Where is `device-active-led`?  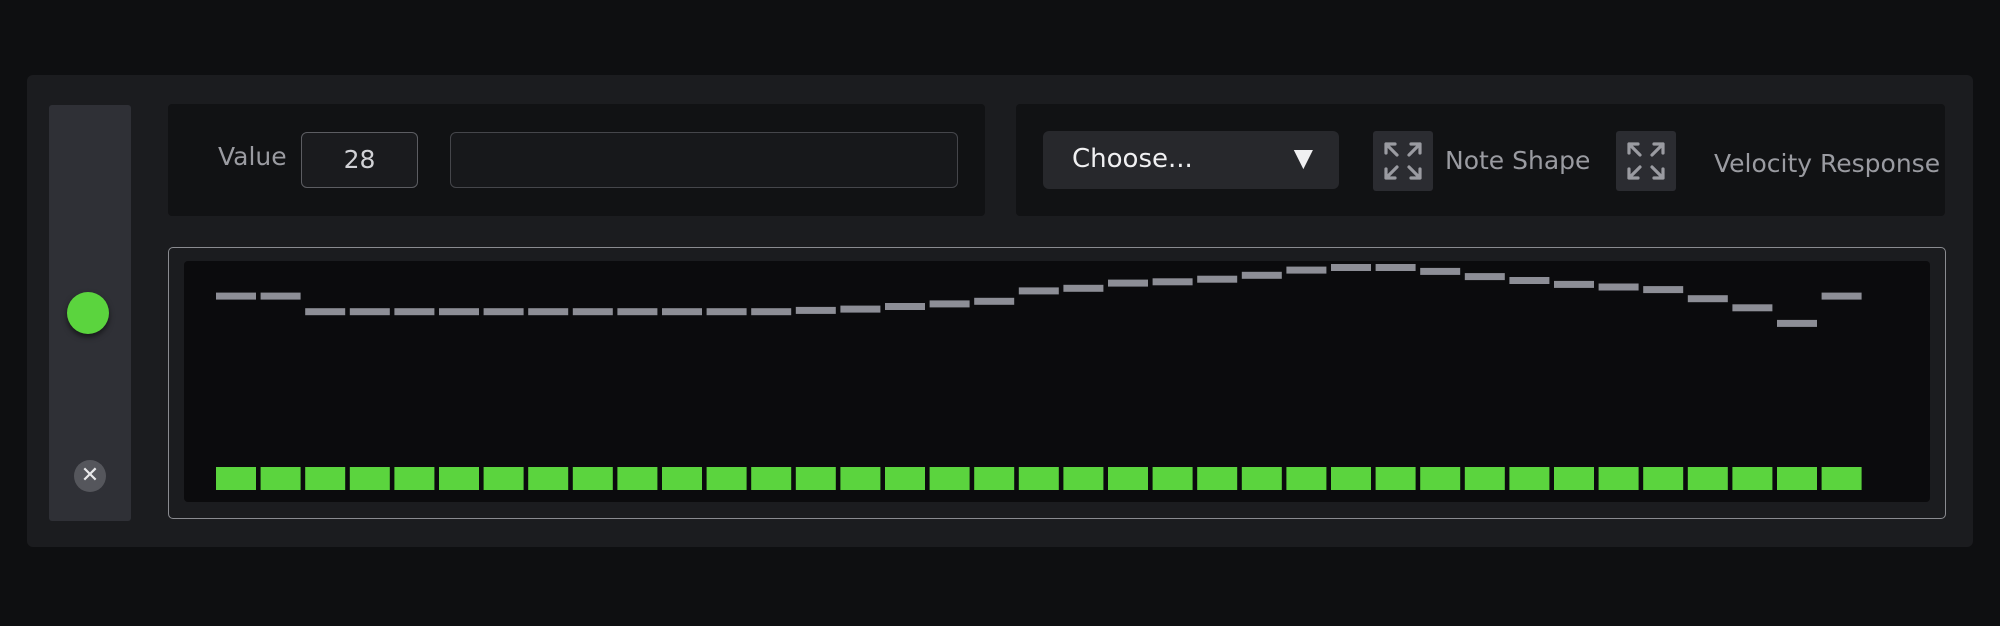
device-active-led is located at coordinates (88, 313).